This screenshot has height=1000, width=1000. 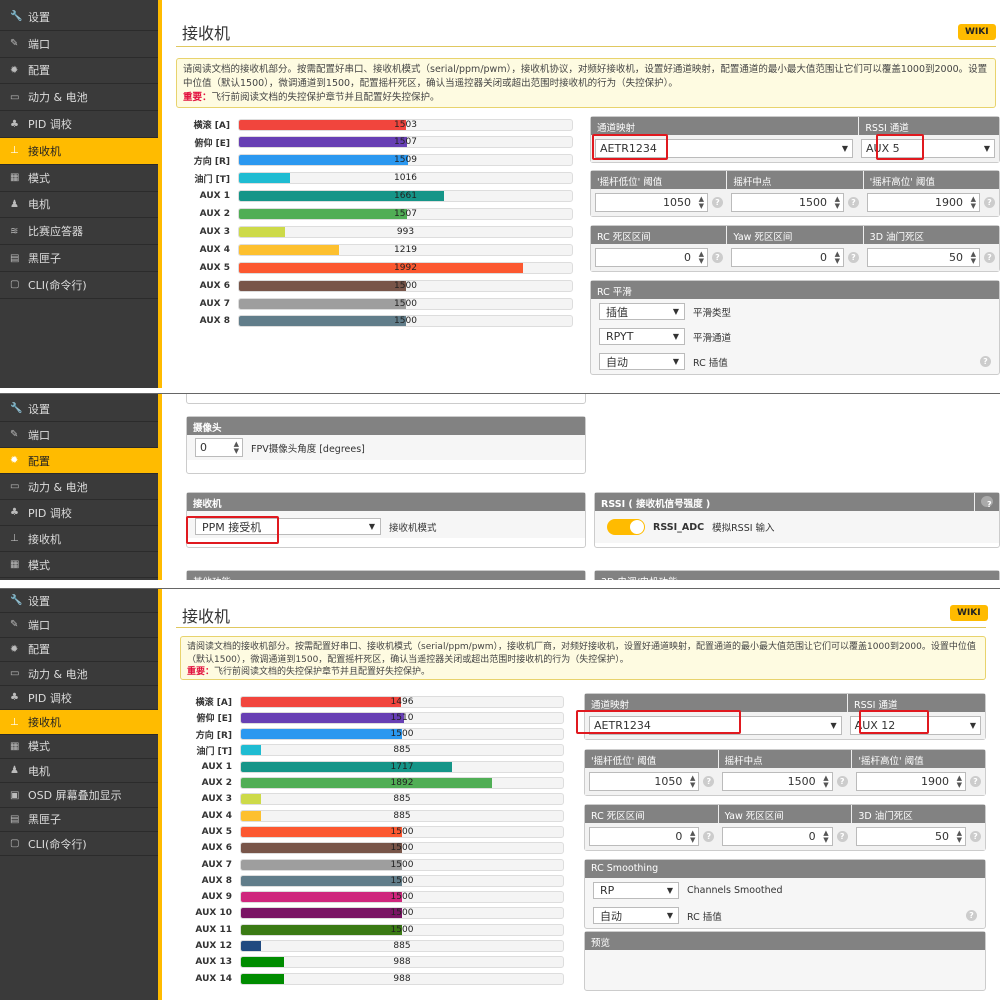 What do you see at coordinates (725, 126) in the screenshot?
I see `channel-map-label: 通道映射` at bounding box center [725, 126].